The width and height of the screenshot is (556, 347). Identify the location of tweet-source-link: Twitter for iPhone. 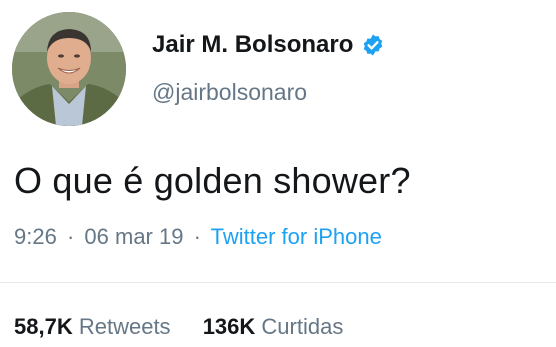
(296, 236).